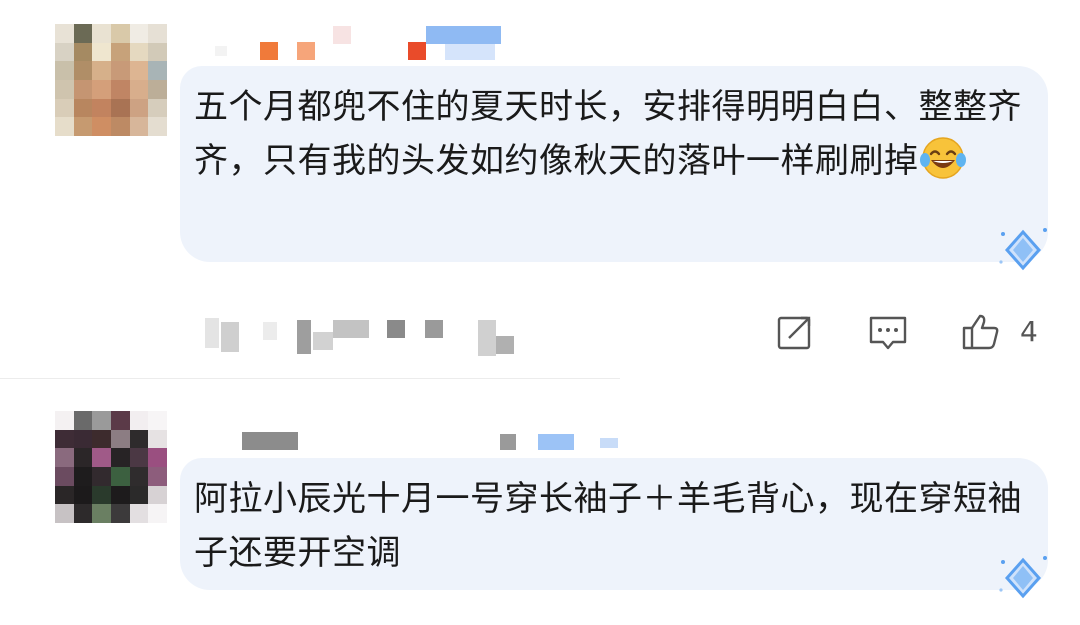 This screenshot has height=625, width=1080. What do you see at coordinates (310, 378) in the screenshot?
I see `divider` at bounding box center [310, 378].